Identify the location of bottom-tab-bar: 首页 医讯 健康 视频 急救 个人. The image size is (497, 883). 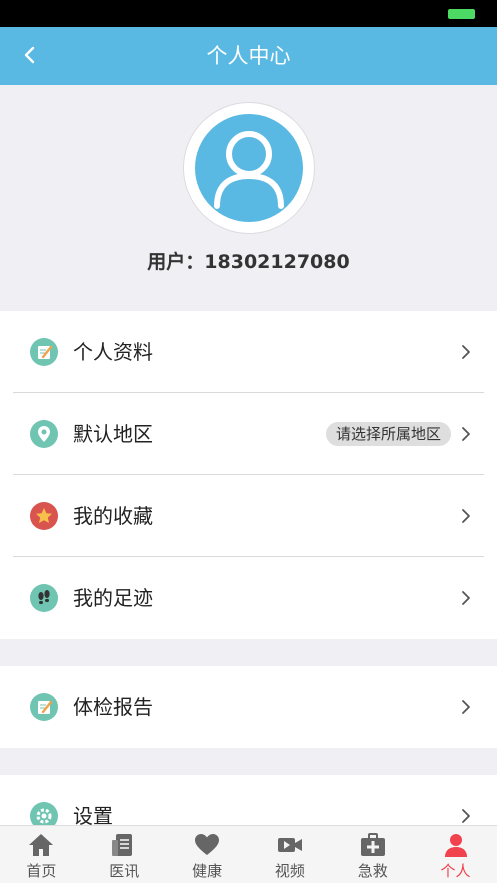
(248, 854).